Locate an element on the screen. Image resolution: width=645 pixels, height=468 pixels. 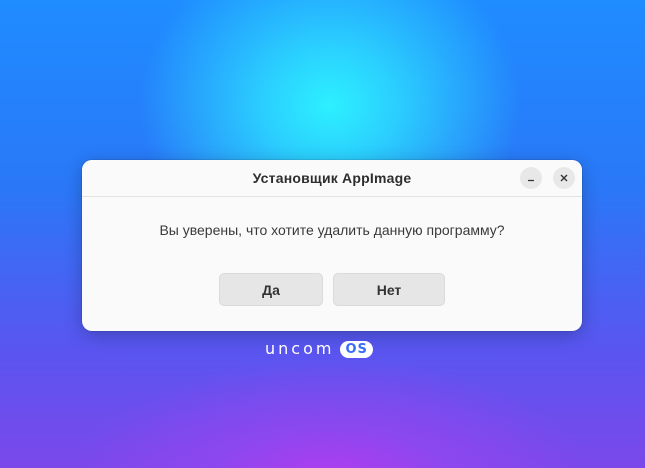
dialog-title: Установщик AppImage is located at coordinates (332, 178).